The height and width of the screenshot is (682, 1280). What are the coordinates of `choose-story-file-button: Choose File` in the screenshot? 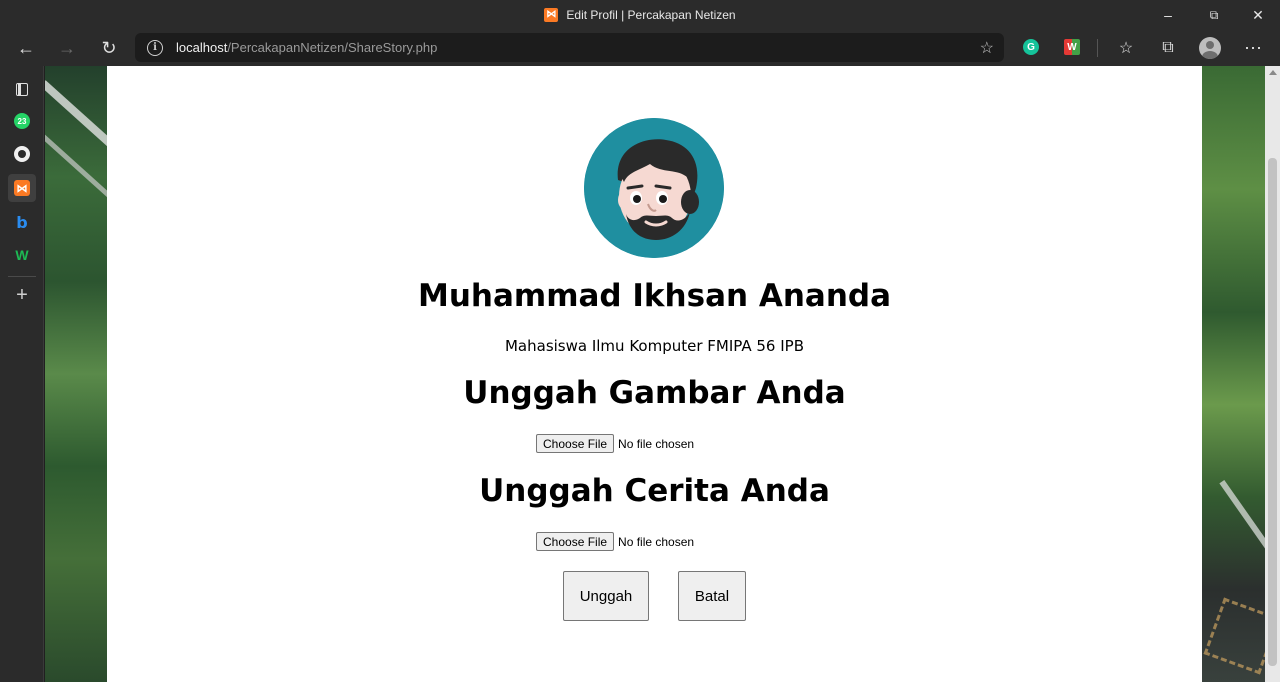 It's located at (575, 541).